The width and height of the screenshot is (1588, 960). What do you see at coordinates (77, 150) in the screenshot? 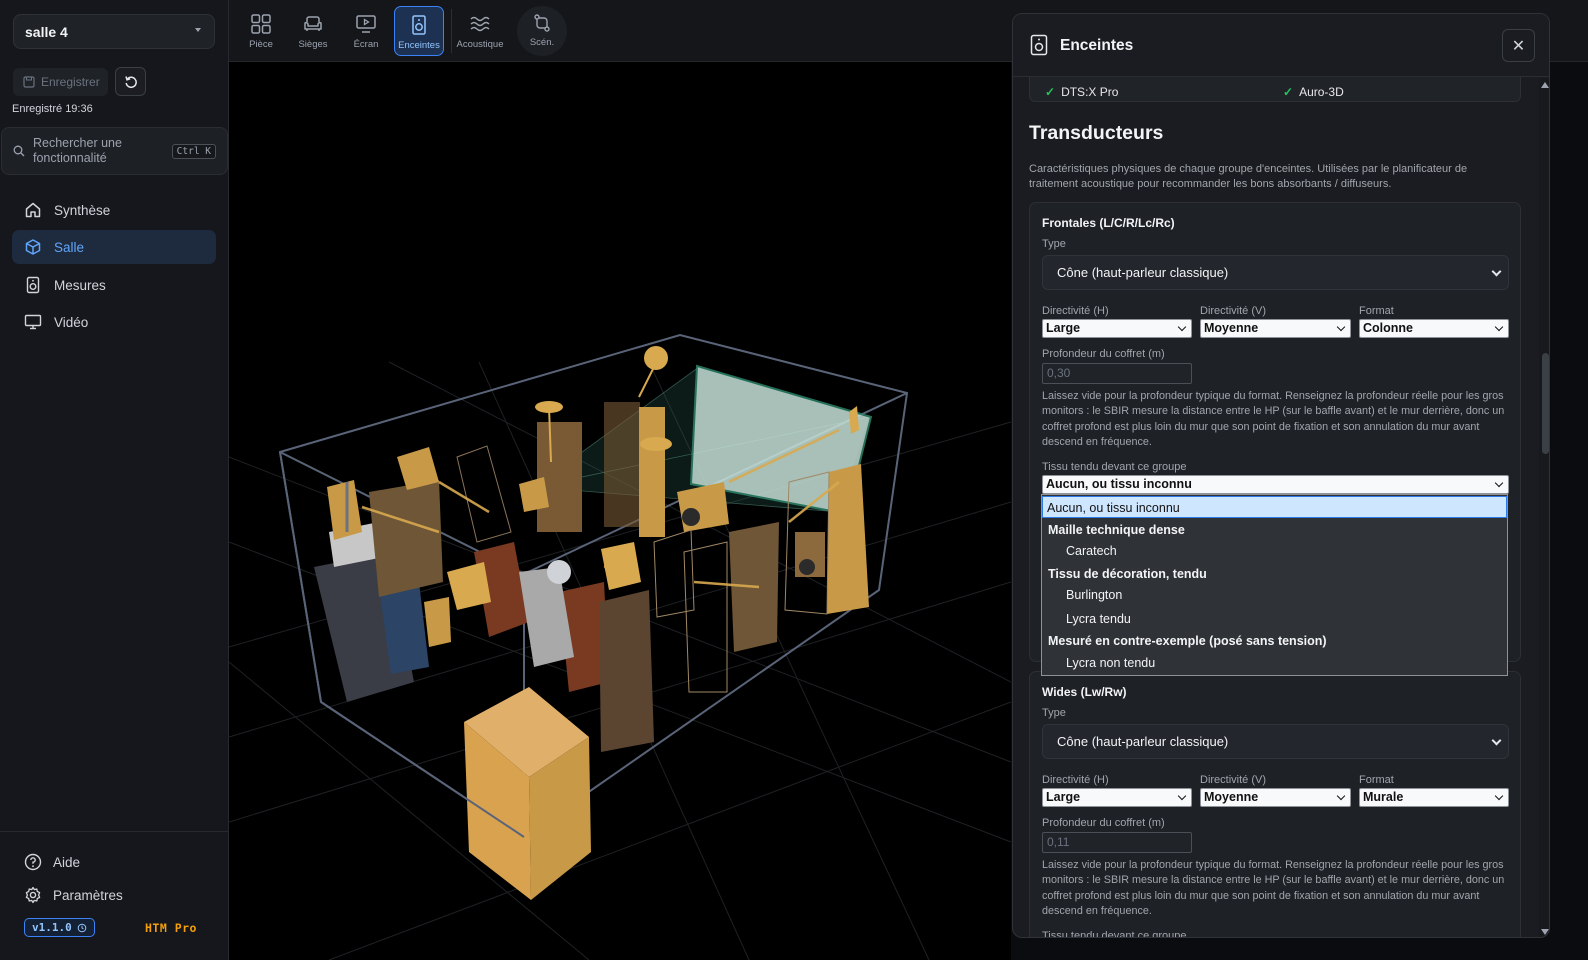
I see `search-placeholder: Rechercher une fonctionnalité` at bounding box center [77, 150].